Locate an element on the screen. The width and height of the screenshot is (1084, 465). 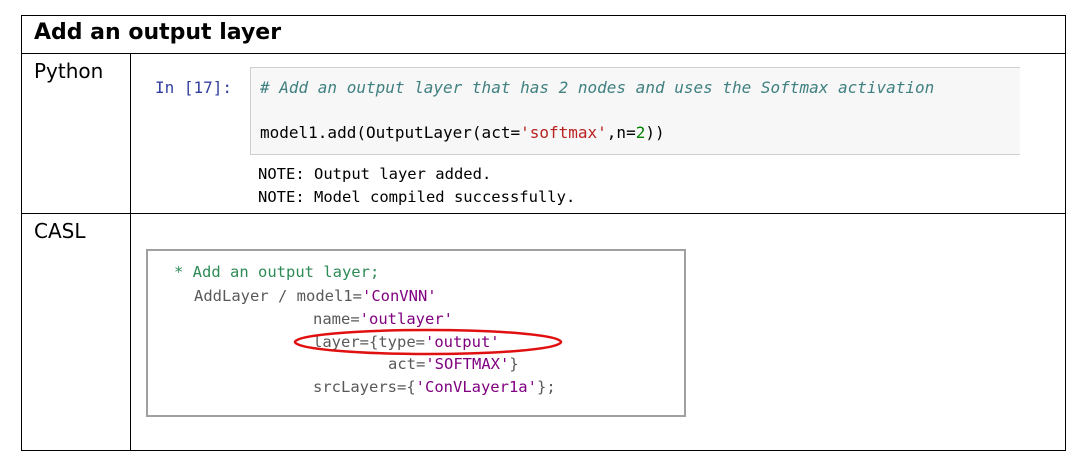
casl-src-text: srcLayers={ is located at coordinates (364, 387).